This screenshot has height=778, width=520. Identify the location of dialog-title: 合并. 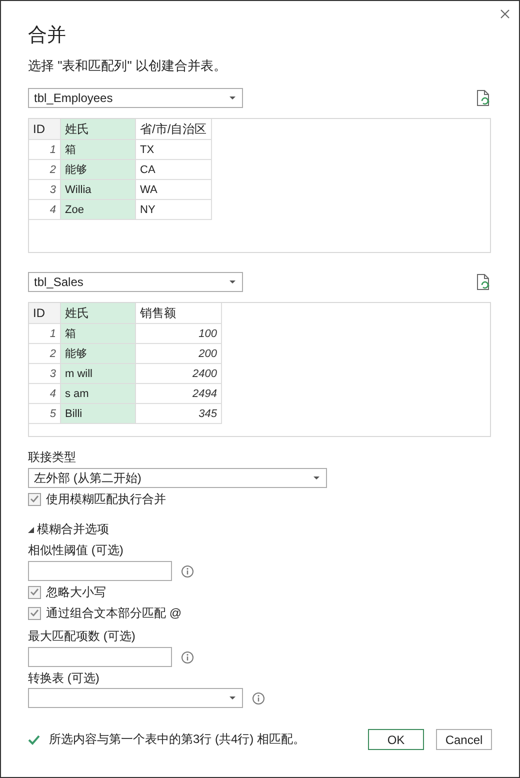
(47, 36).